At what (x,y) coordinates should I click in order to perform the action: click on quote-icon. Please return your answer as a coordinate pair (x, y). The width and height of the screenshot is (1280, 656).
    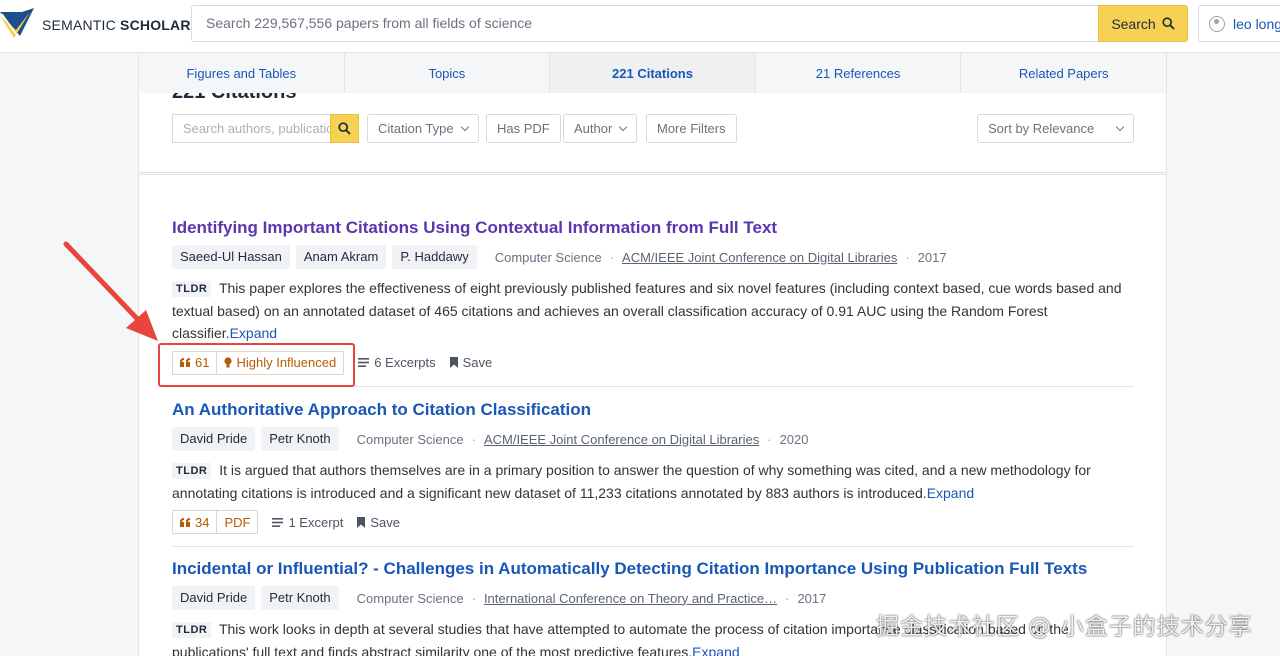
    Looking at the image, I should click on (185, 522).